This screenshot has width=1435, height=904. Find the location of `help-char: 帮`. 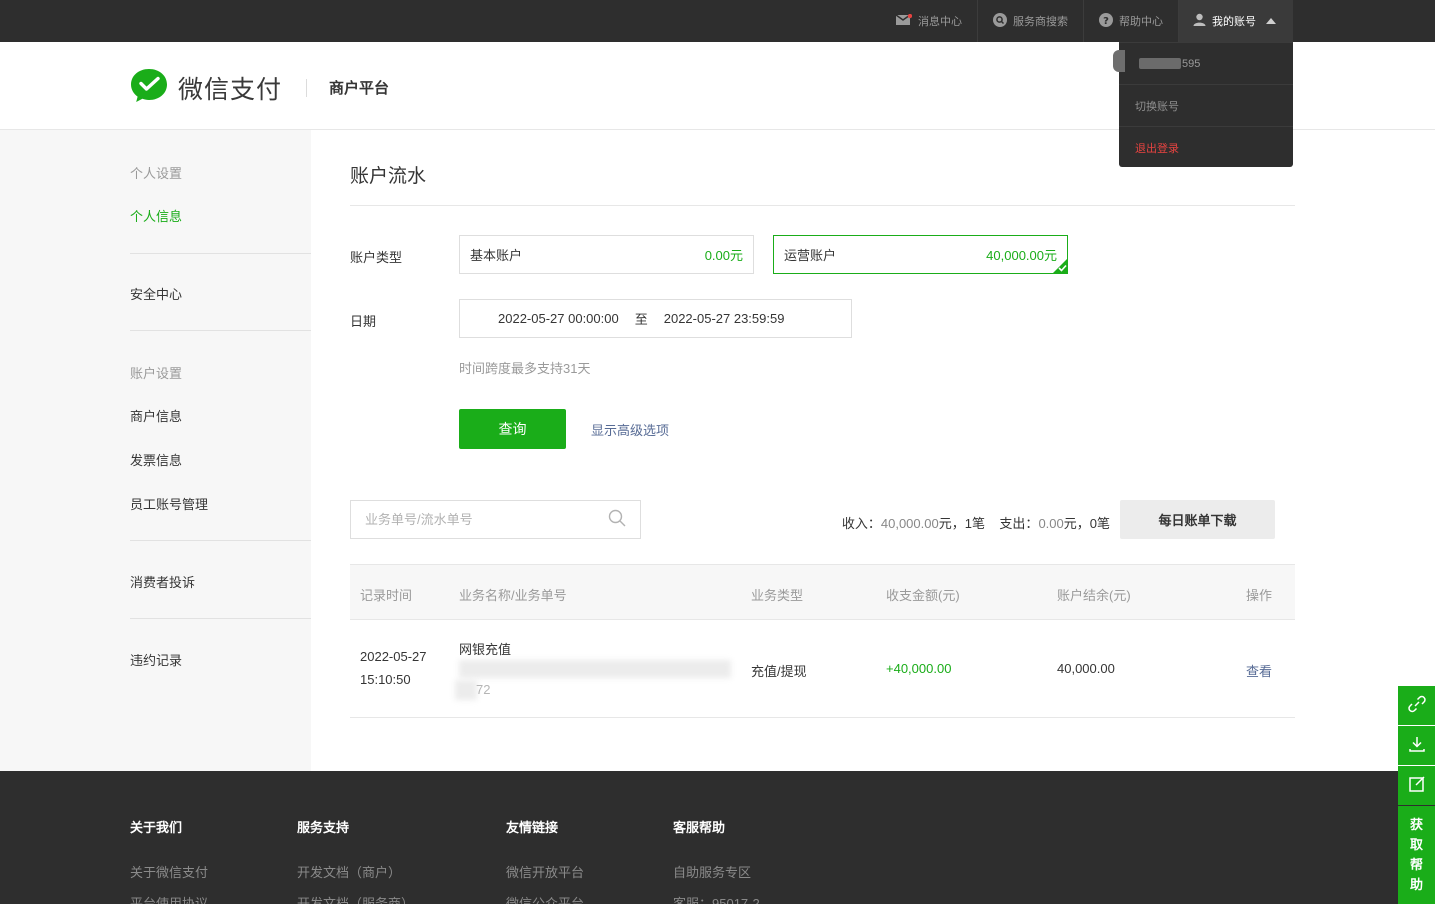

help-char: 帮 is located at coordinates (1416, 864).